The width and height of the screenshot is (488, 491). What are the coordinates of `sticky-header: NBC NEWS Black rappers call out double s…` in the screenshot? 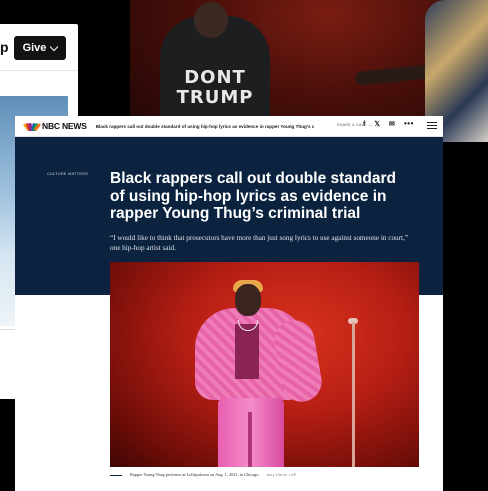 It's located at (229, 126).